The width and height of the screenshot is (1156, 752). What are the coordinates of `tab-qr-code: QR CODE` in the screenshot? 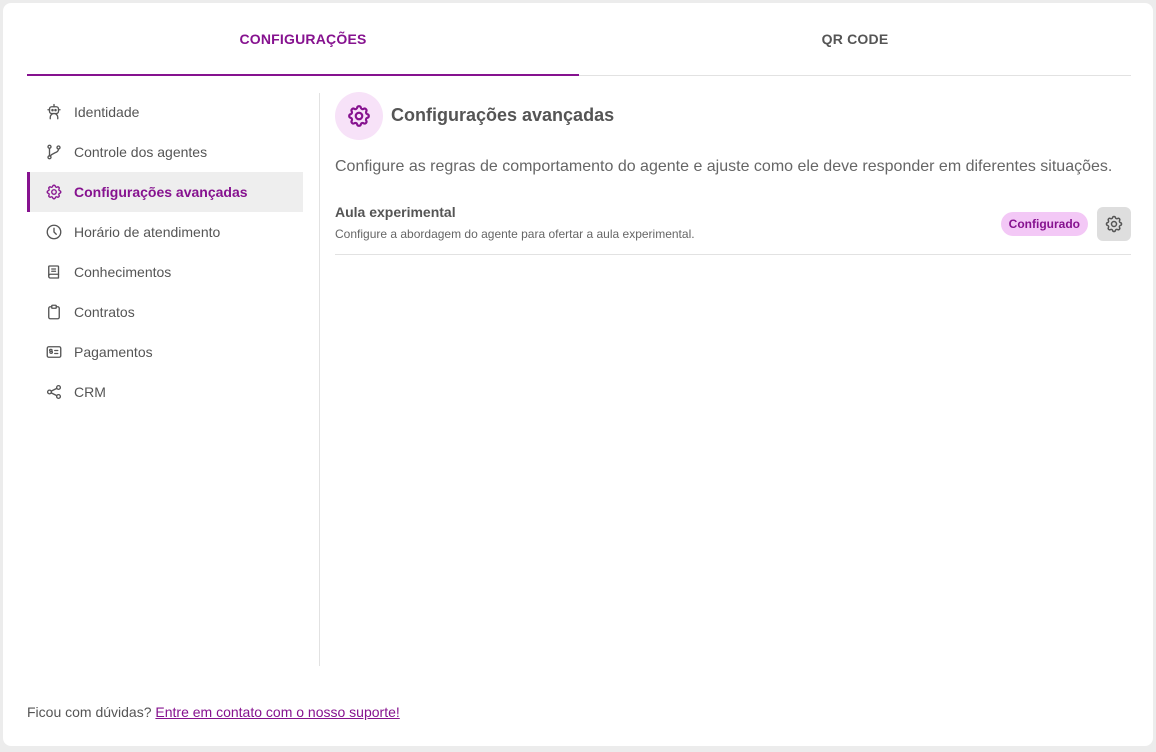 It's located at (855, 39).